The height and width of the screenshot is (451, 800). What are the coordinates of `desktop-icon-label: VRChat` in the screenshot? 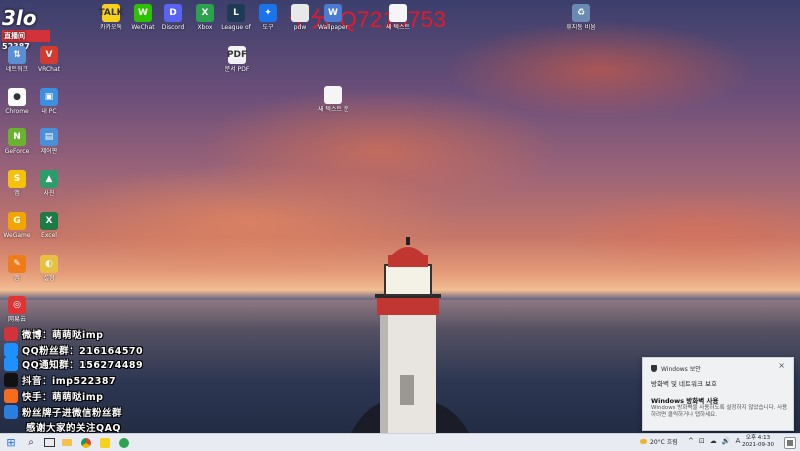 It's located at (49, 69).